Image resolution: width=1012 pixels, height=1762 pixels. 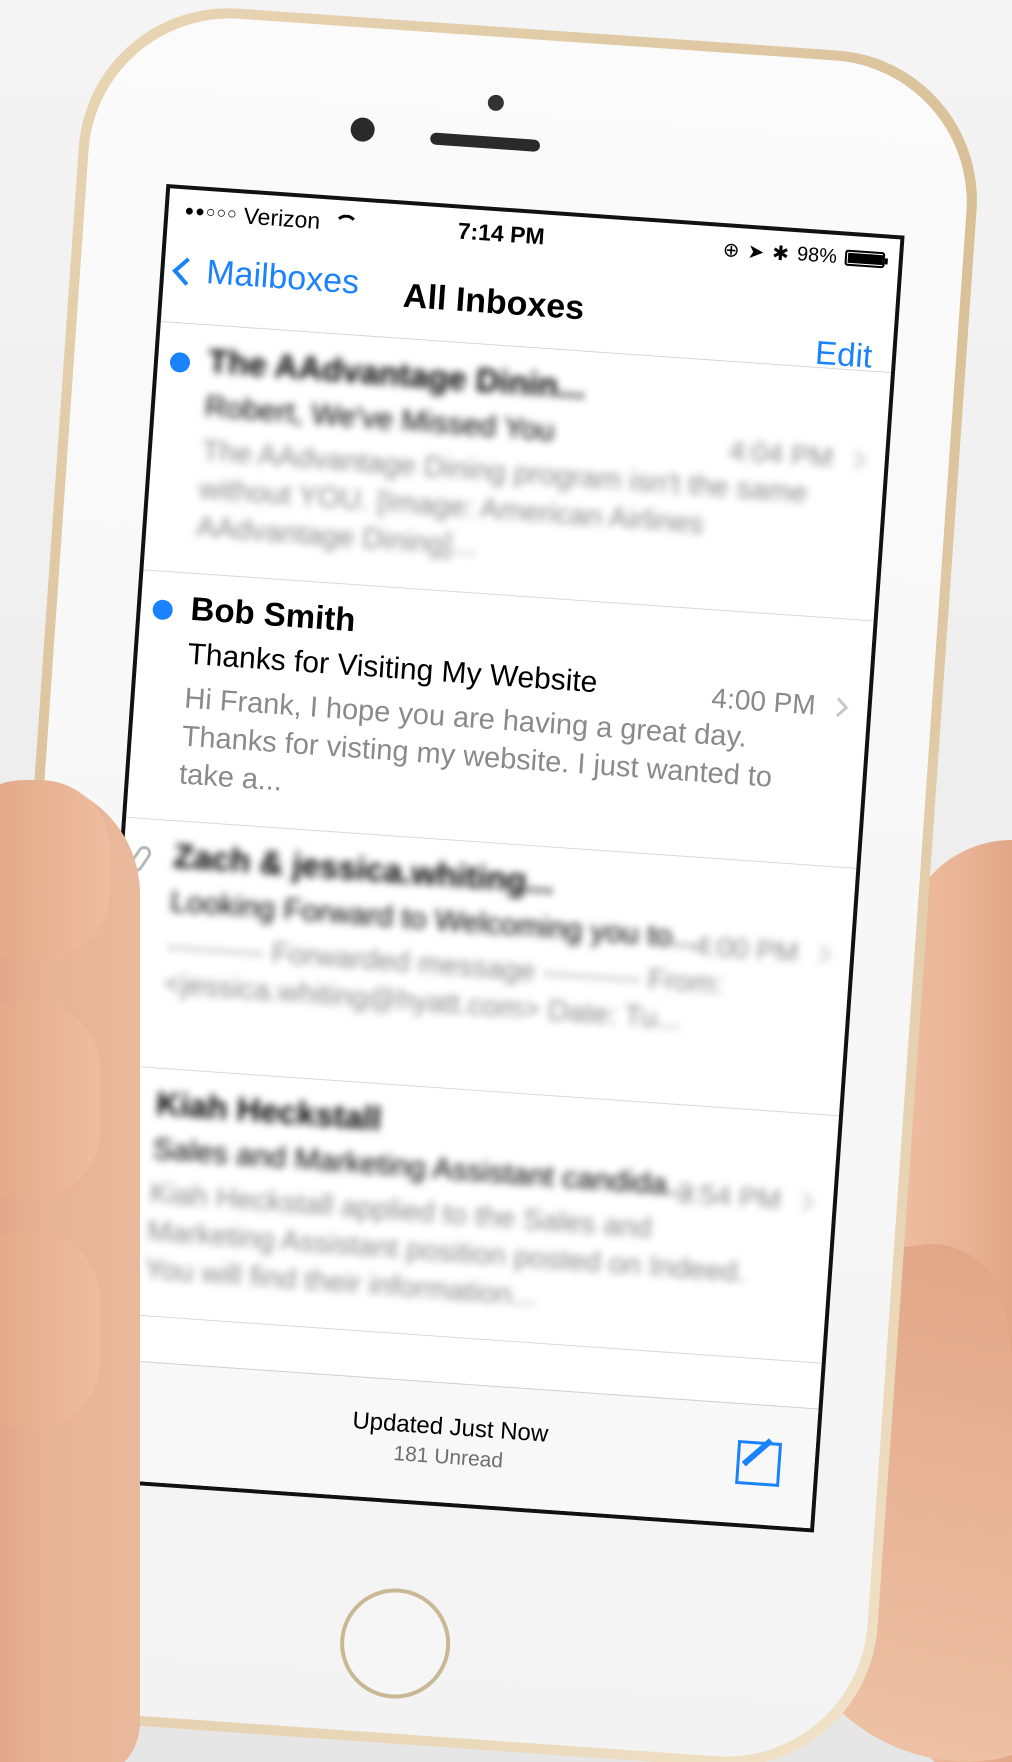 What do you see at coordinates (395, 1643) in the screenshot?
I see `home-button` at bounding box center [395, 1643].